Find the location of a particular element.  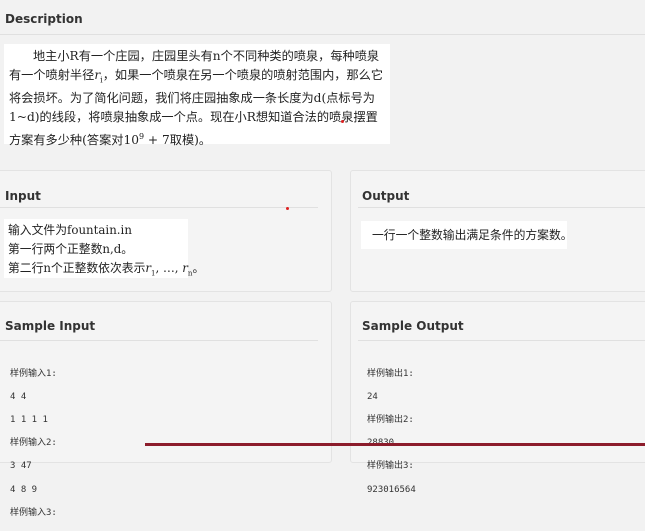

input-line-3: 第二行n个正整数依次表示r1, …, rn。 is located at coordinates (106, 271).